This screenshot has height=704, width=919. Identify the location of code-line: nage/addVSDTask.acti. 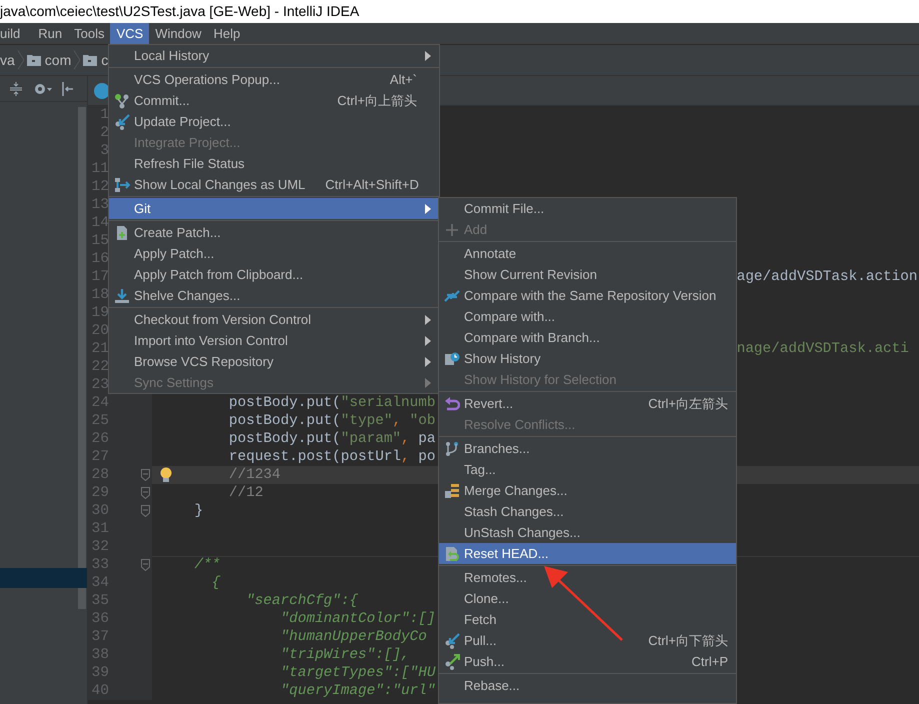
(822, 349).